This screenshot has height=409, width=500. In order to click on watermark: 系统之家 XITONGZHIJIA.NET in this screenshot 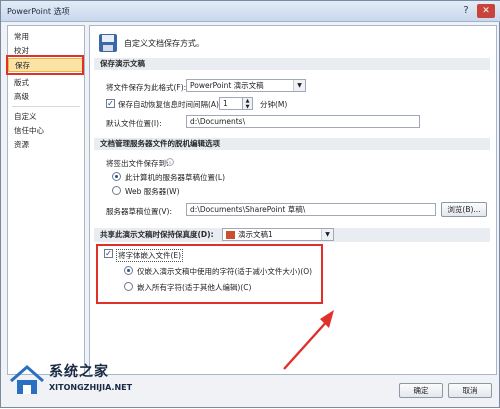, I will do `click(94, 381)`.